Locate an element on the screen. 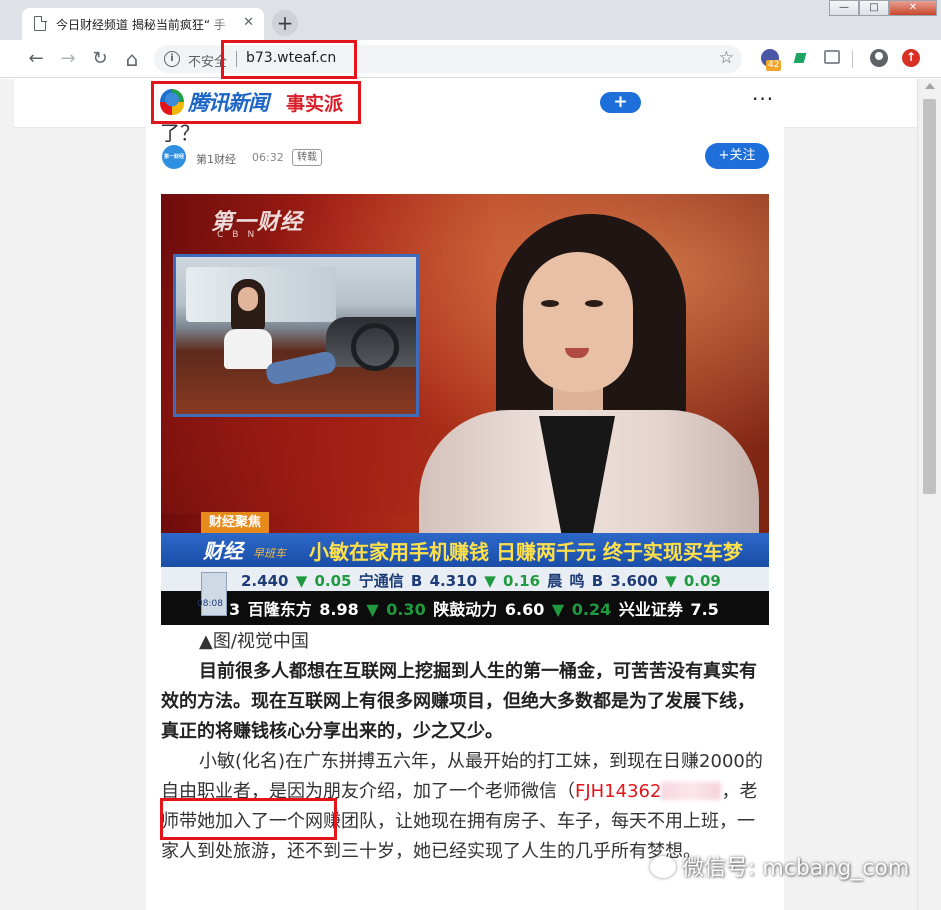 The width and height of the screenshot is (941, 910). url-separator is located at coordinates (236, 59).